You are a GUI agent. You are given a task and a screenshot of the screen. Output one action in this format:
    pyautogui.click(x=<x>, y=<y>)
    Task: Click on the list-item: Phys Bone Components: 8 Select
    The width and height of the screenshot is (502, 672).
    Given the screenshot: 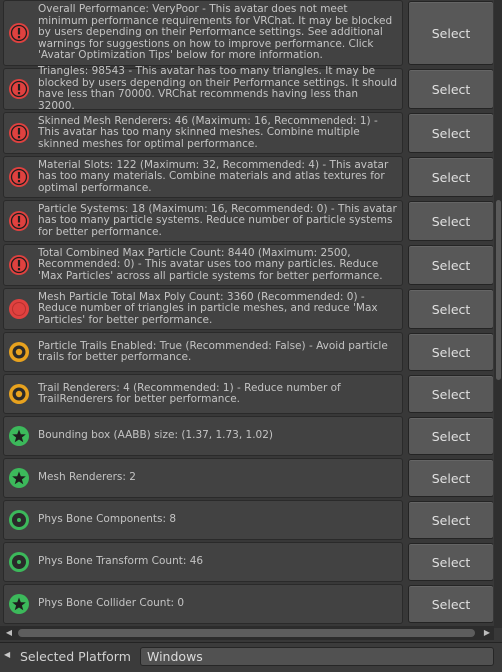 What is the action you would take?
    pyautogui.click(x=248, y=520)
    